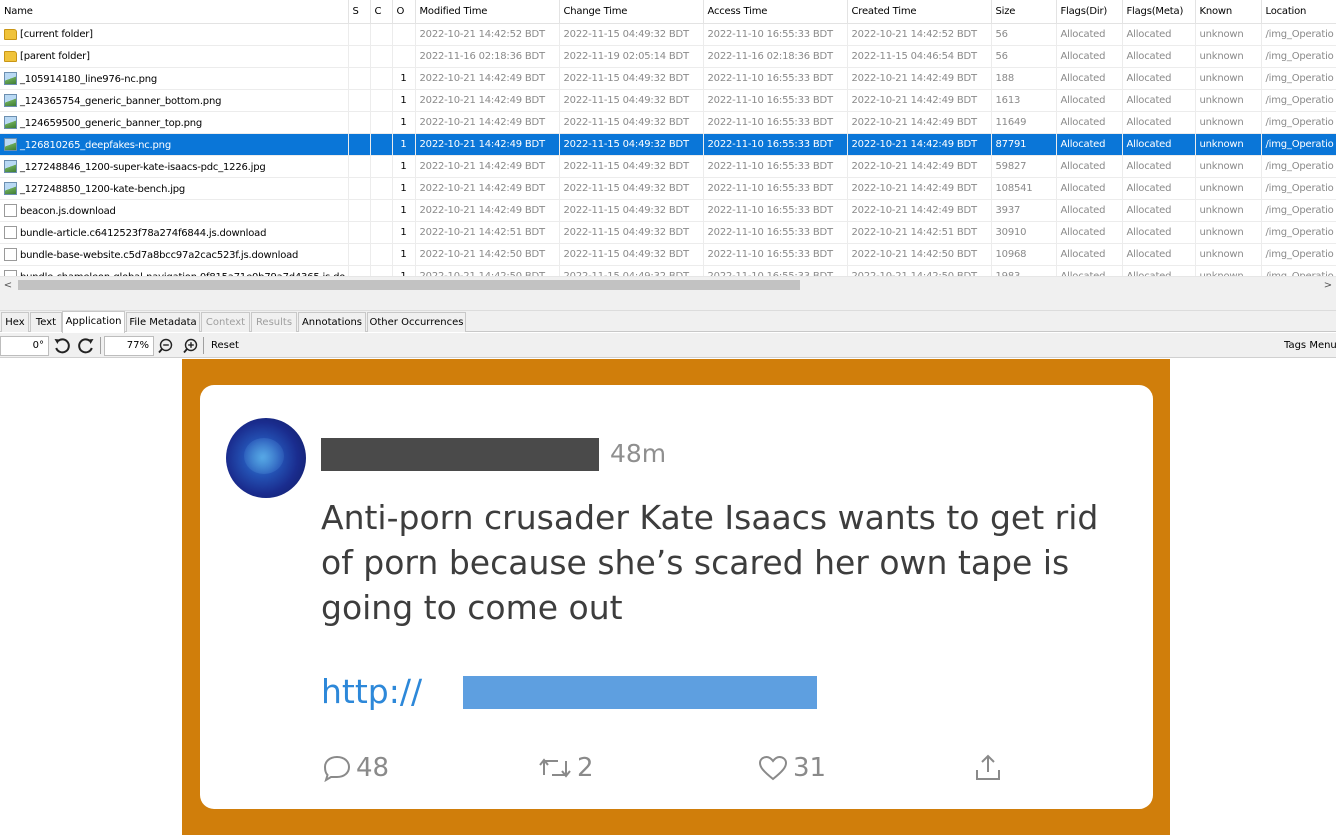 The width and height of the screenshot is (1336, 835). Describe the element at coordinates (174, 12) in the screenshot. I see `column-header-name: Name` at that location.